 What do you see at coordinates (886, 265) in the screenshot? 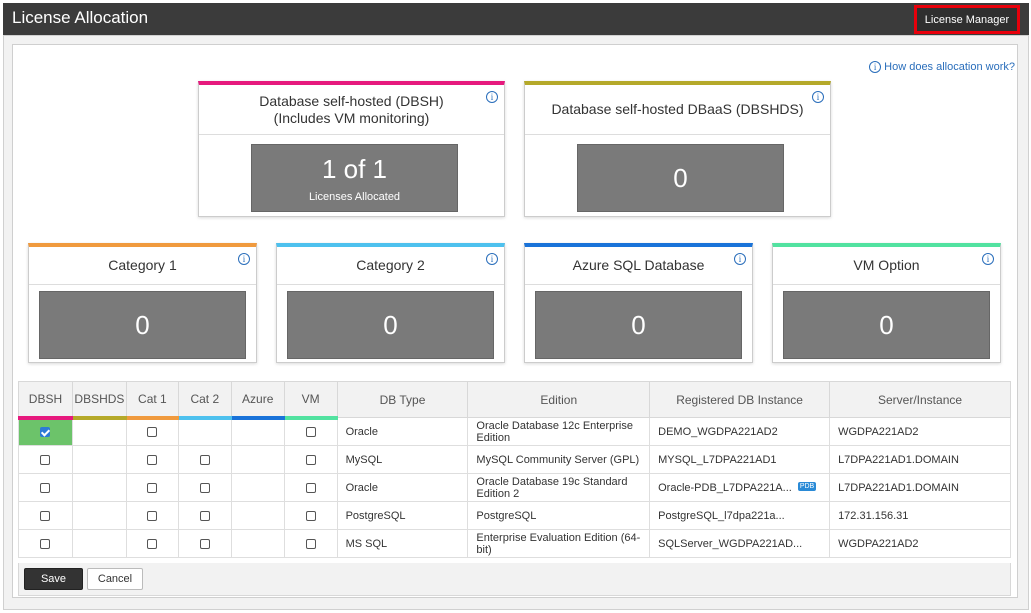
I see `card-title-line1: VM Option` at bounding box center [886, 265].